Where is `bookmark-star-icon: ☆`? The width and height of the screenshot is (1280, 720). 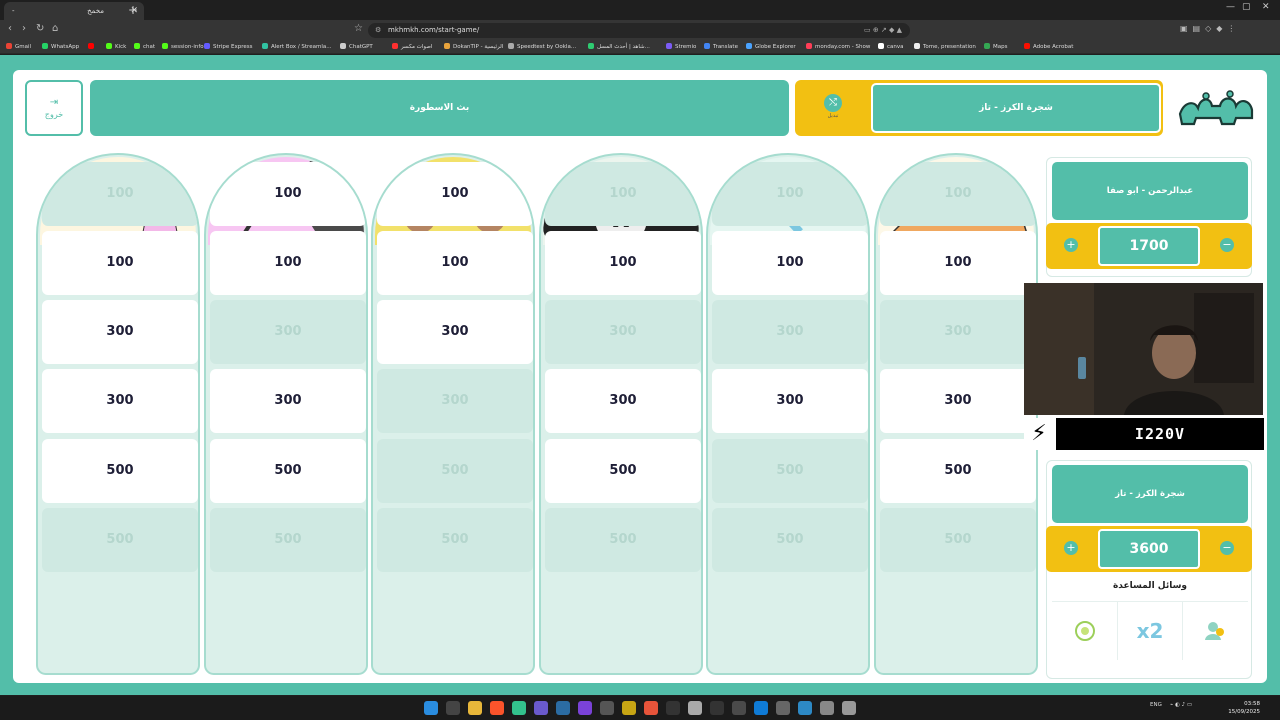
bookmark-star-icon: ☆ is located at coordinates (358, 28).